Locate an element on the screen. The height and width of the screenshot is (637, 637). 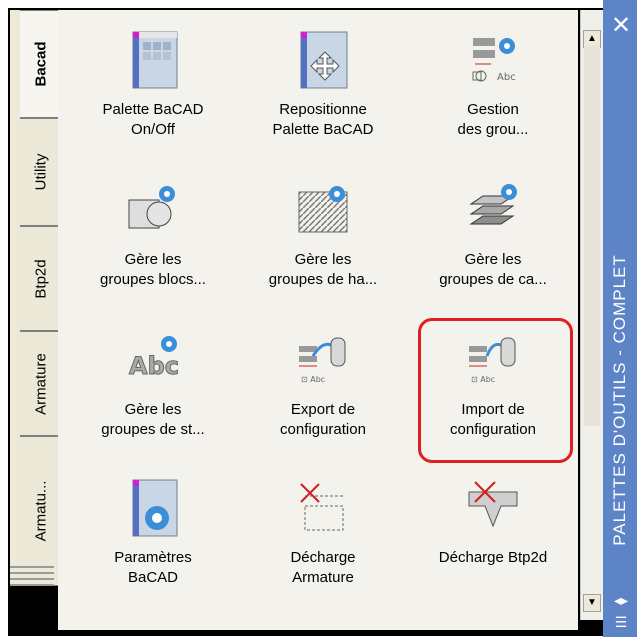
highlight-box is located at coordinates (495, 390).